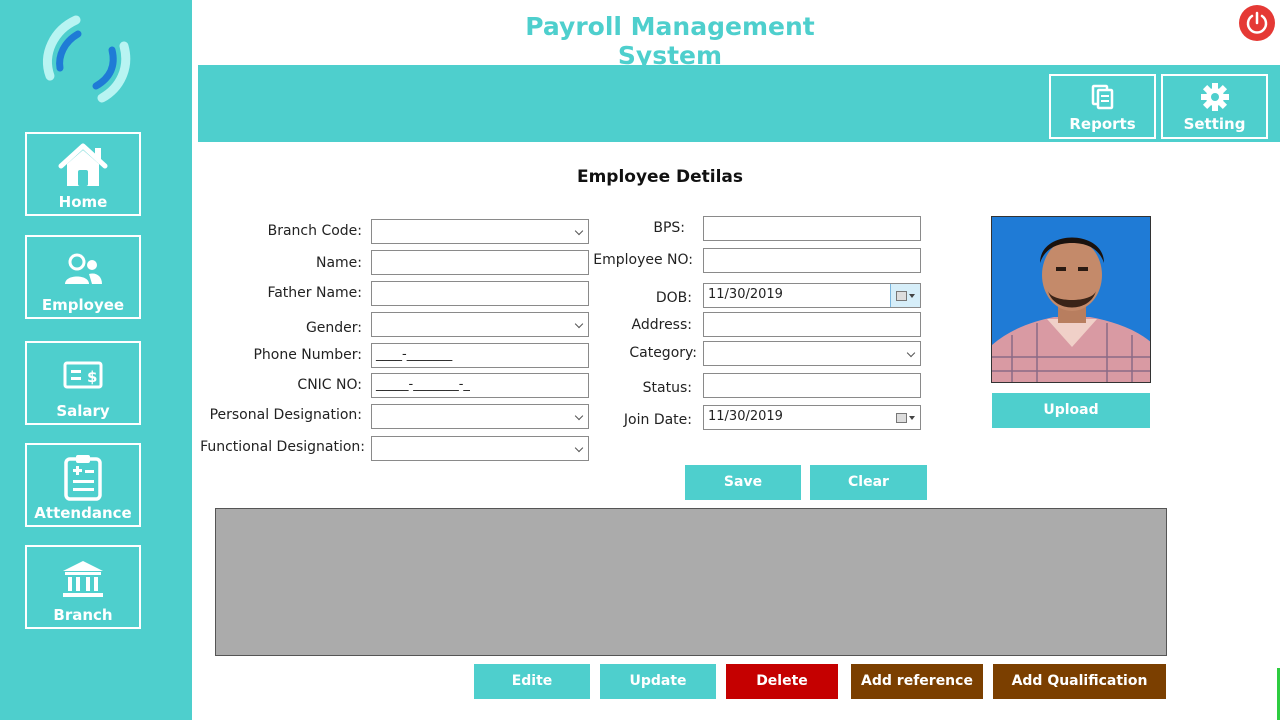  I want to click on category-select, so click(812, 353).